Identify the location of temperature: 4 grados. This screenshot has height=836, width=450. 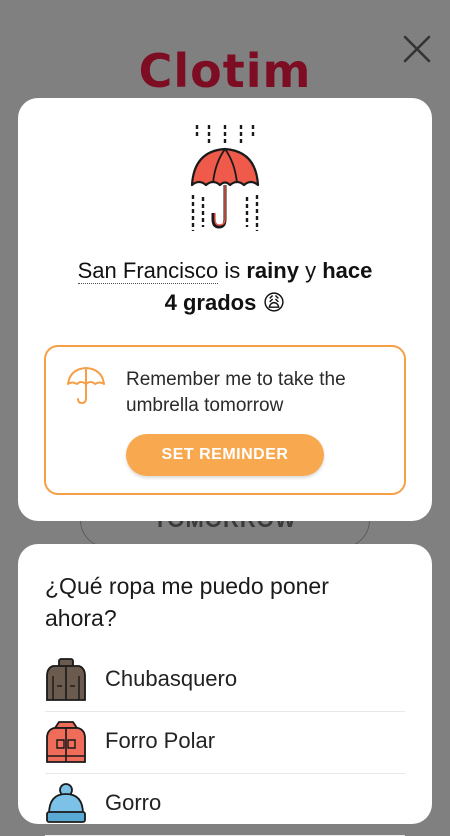
(210, 302).